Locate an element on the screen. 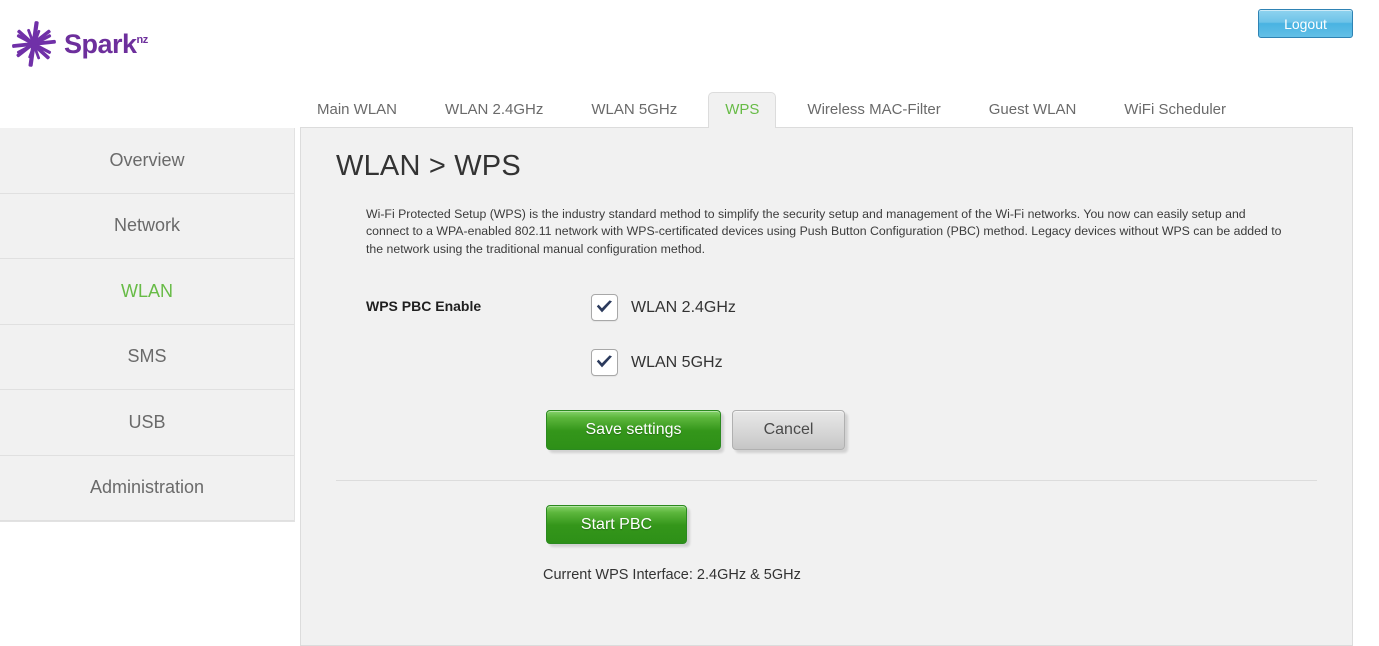  tab-wlan-24ghz: WLAN 2.4GHz is located at coordinates (494, 110).